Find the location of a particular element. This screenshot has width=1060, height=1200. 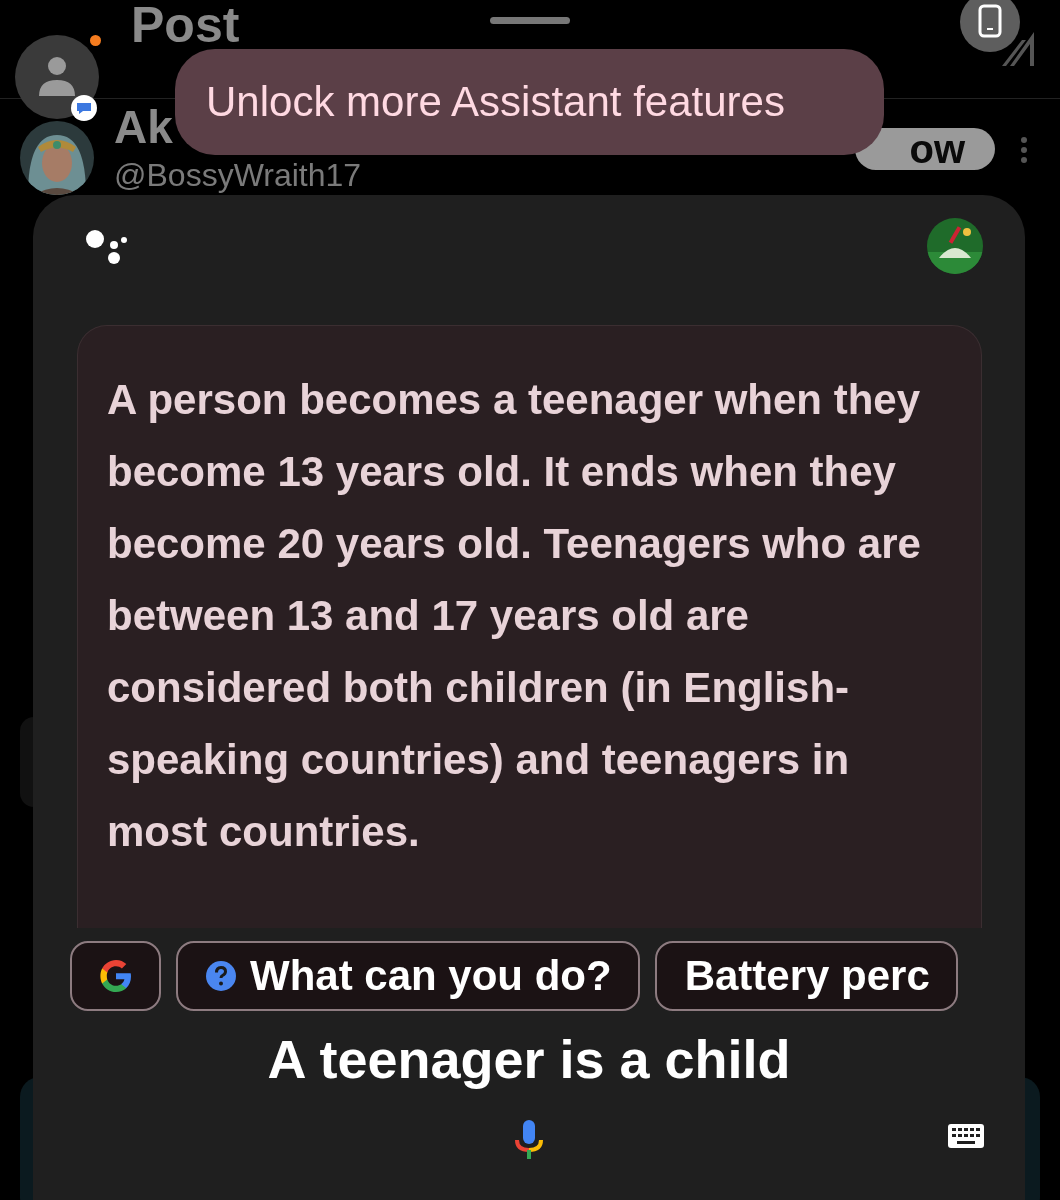

profile-avatar-icon is located at coordinates (57, 77).